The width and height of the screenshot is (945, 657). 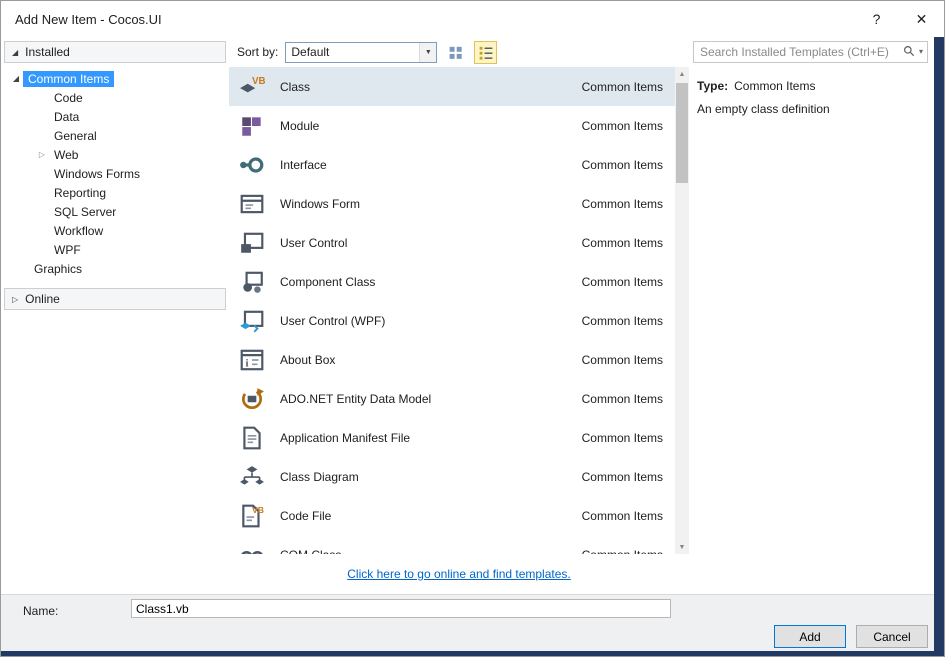 I want to click on application-manifest-icon, so click(x=252, y=438).